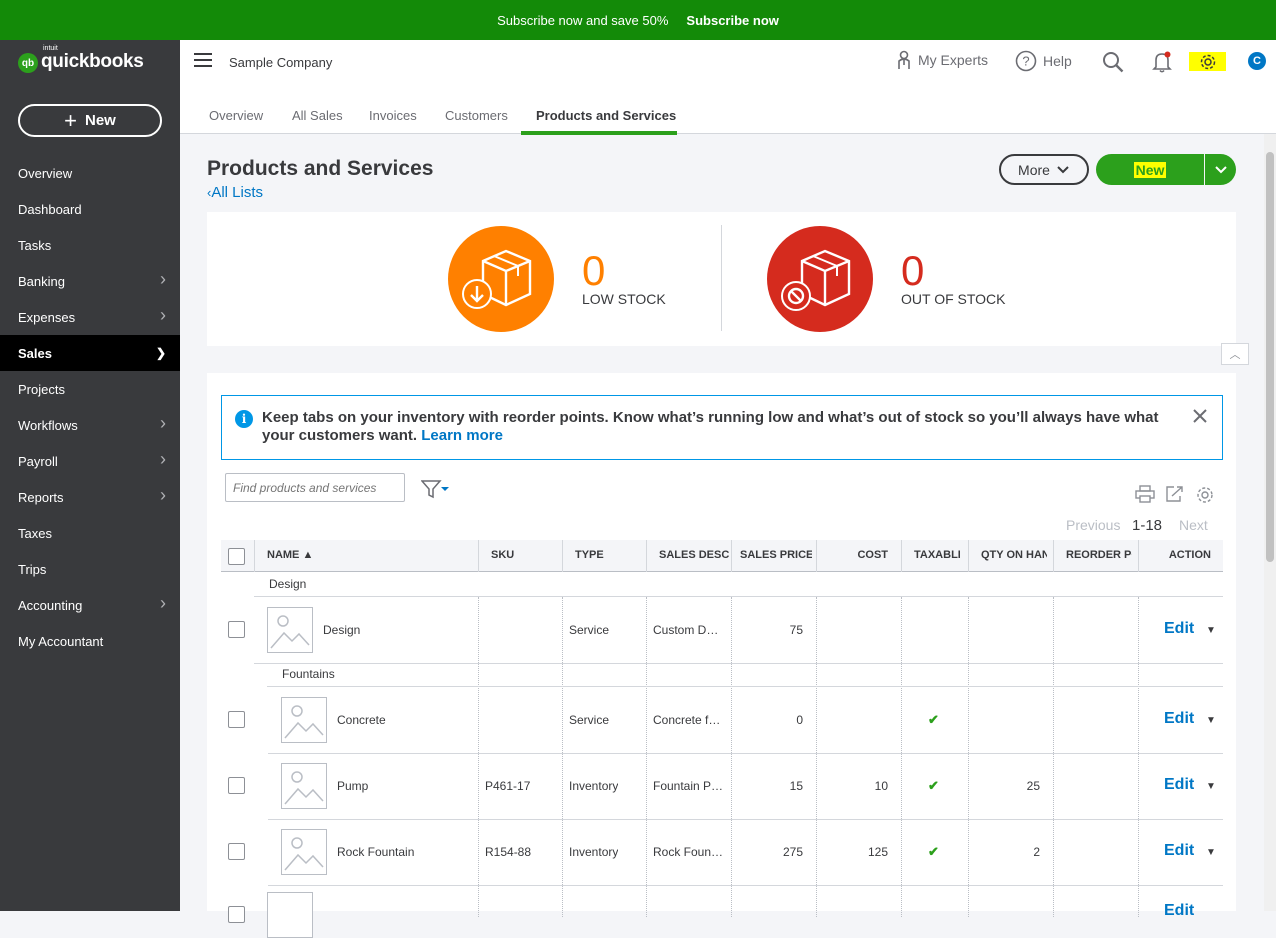 This screenshot has height=938, width=1276. I want to click on help-button: ? Help, so click(1043, 61).